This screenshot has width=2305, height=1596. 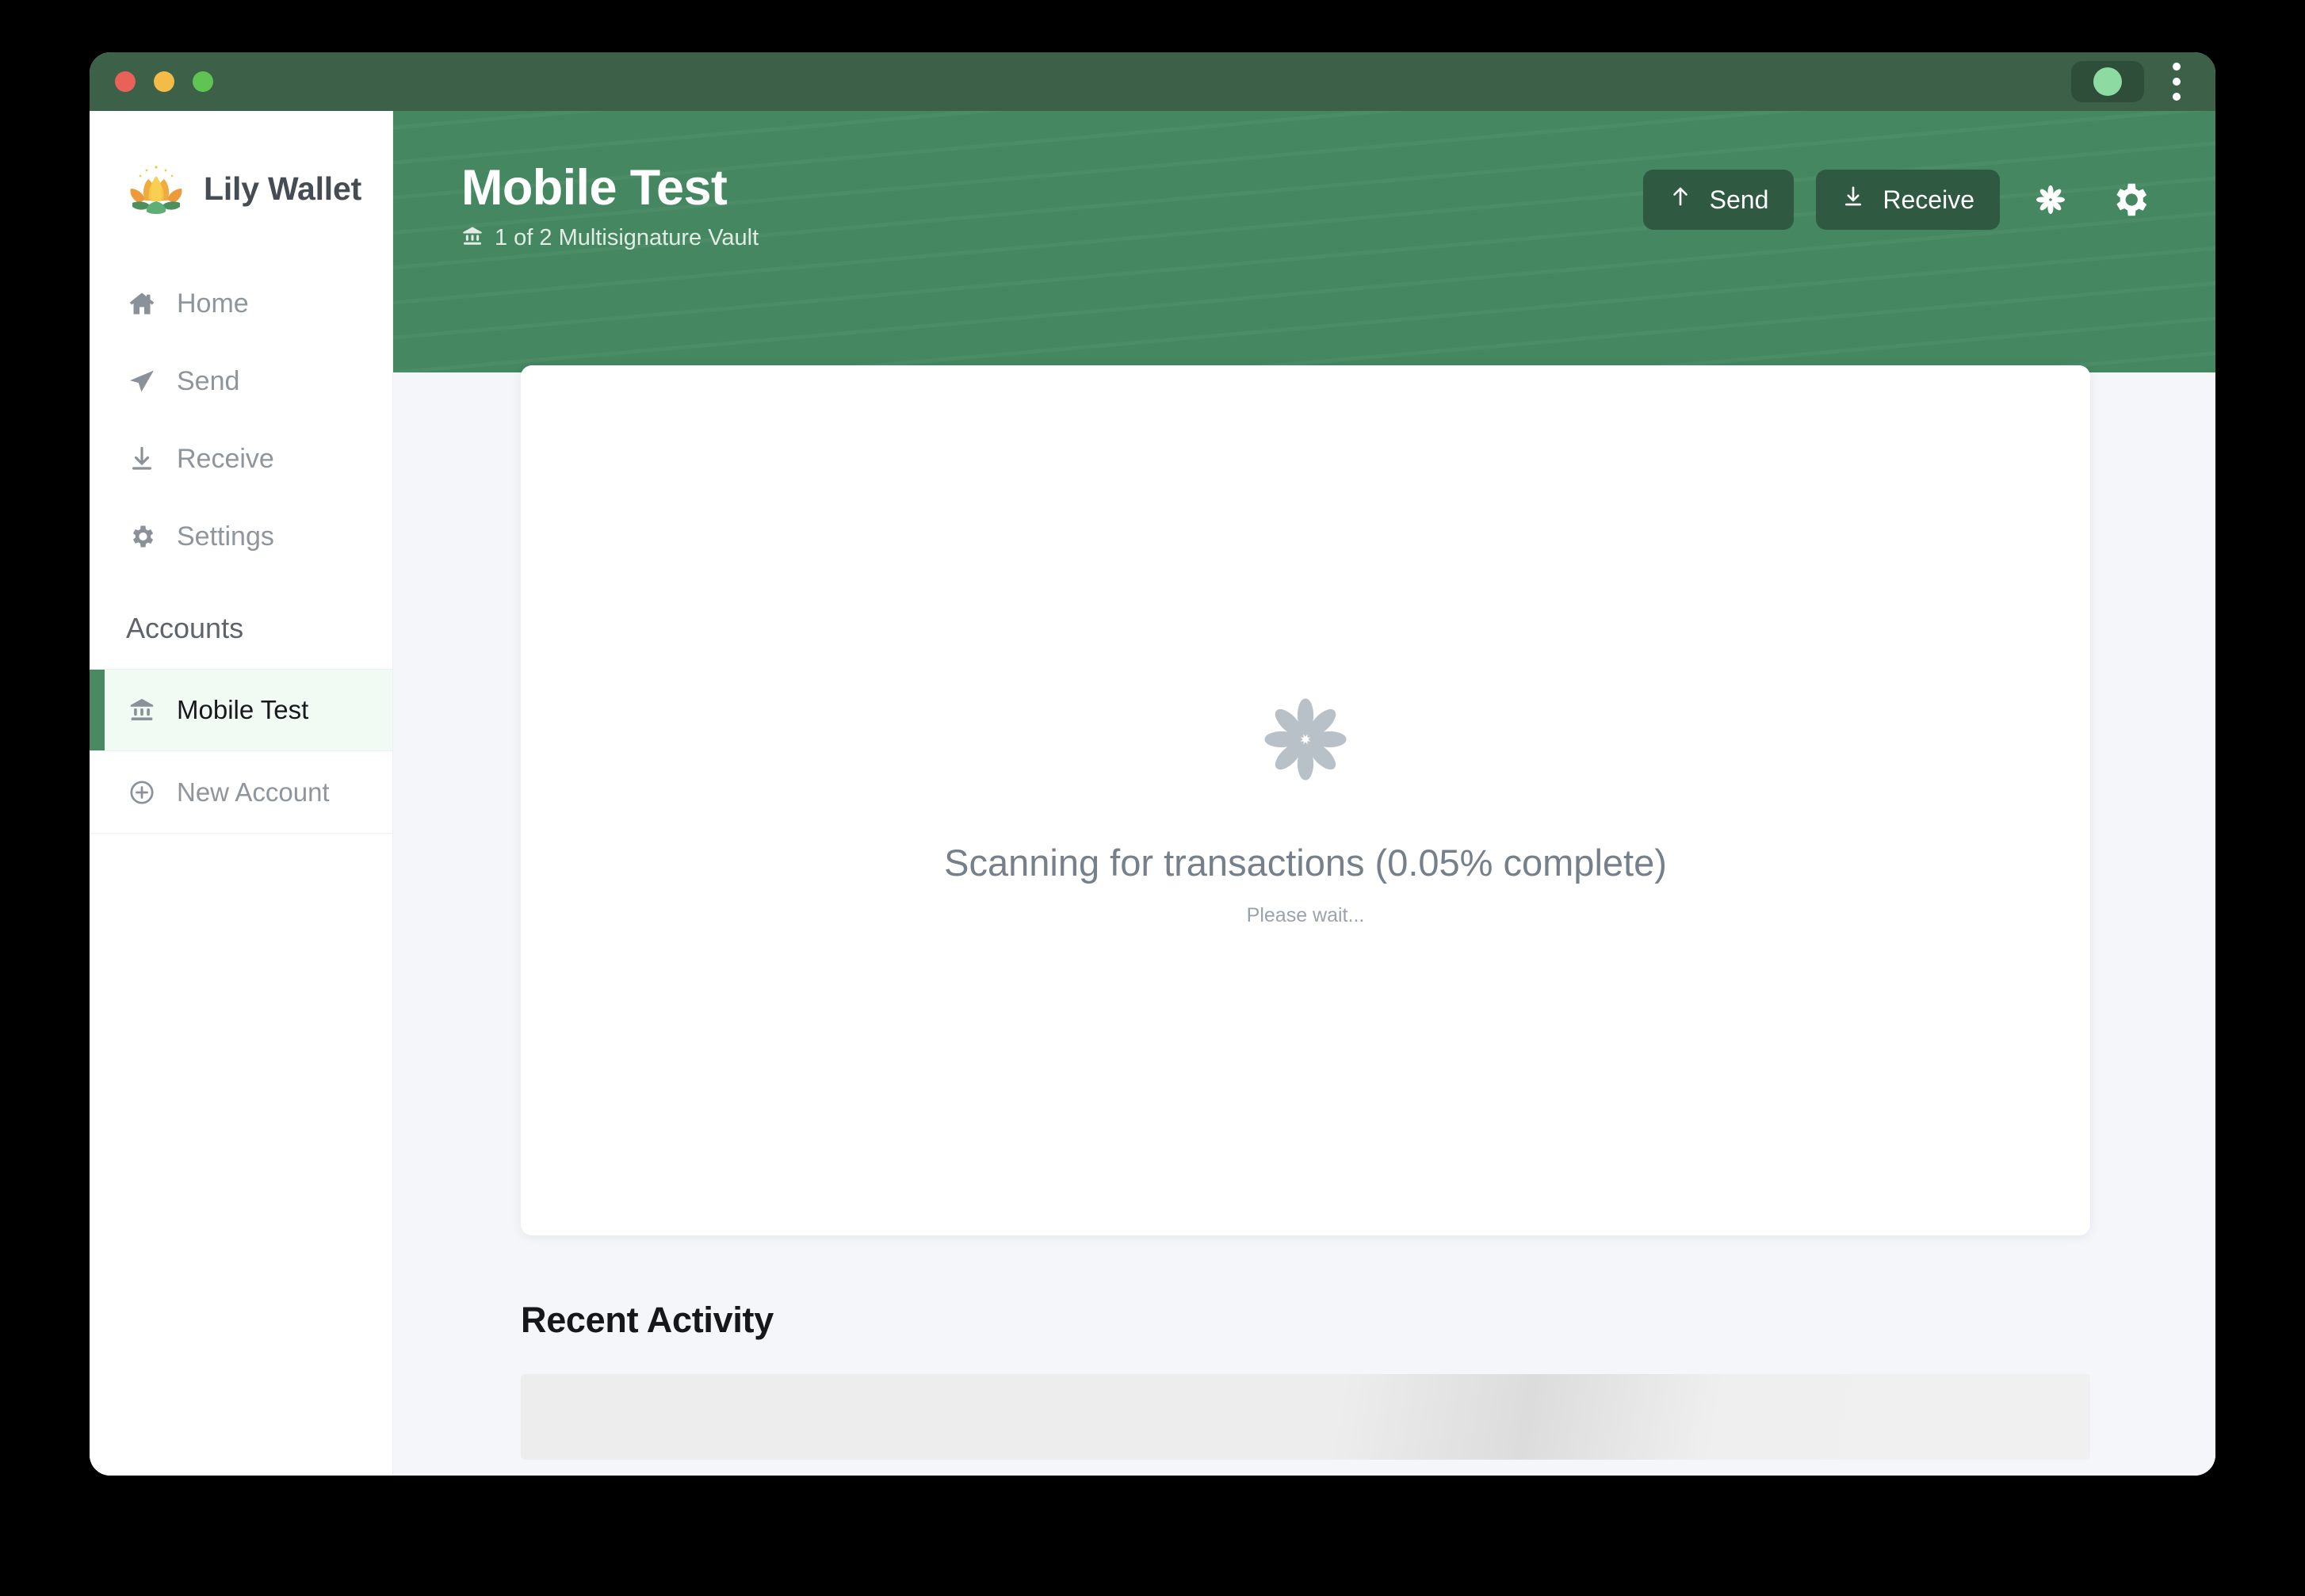 I want to click on sidebar-item-label: Receive, so click(x=225, y=458).